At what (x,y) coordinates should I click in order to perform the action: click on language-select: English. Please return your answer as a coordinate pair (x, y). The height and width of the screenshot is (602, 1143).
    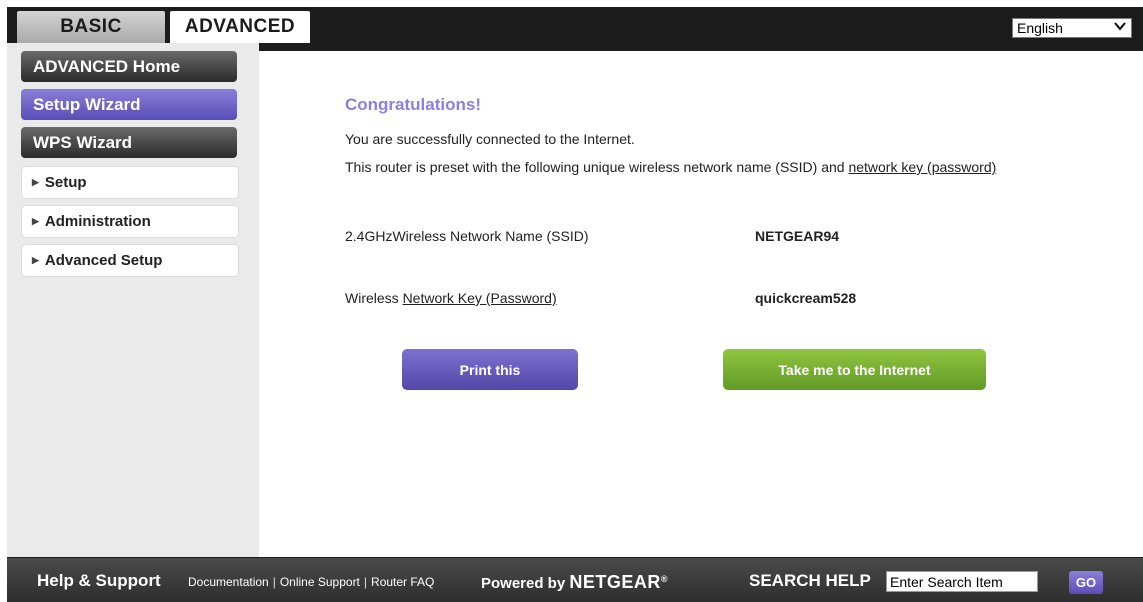
    Looking at the image, I should click on (1072, 28).